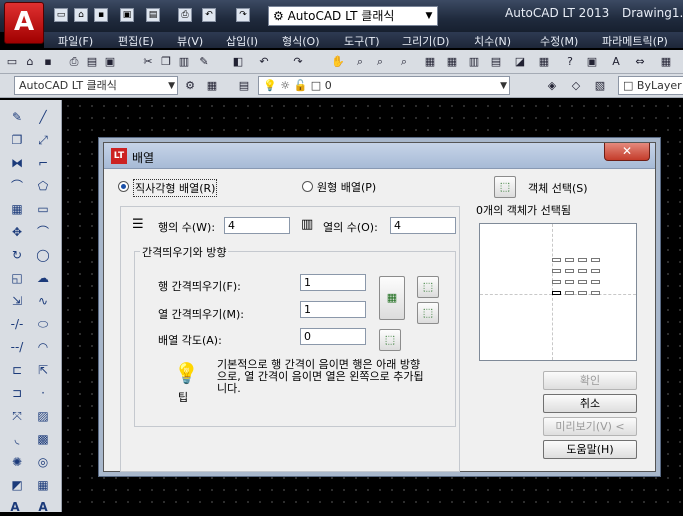 This screenshot has height=516, width=683. What do you see at coordinates (423, 225) in the screenshot?
I see `columns-input: 4` at bounding box center [423, 225].